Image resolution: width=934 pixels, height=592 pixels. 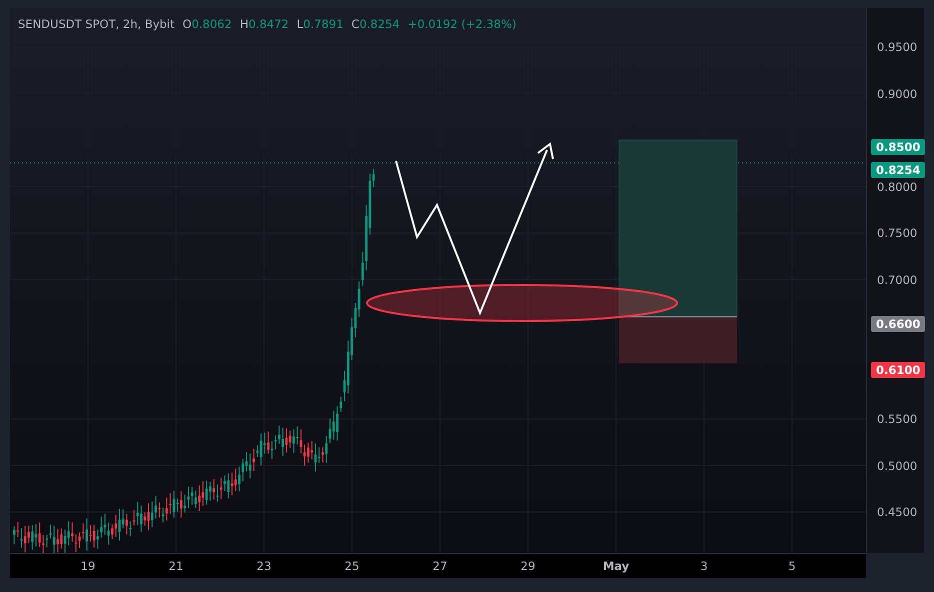 I want to click on ohlc-value: O0.8062, so click(x=207, y=24).